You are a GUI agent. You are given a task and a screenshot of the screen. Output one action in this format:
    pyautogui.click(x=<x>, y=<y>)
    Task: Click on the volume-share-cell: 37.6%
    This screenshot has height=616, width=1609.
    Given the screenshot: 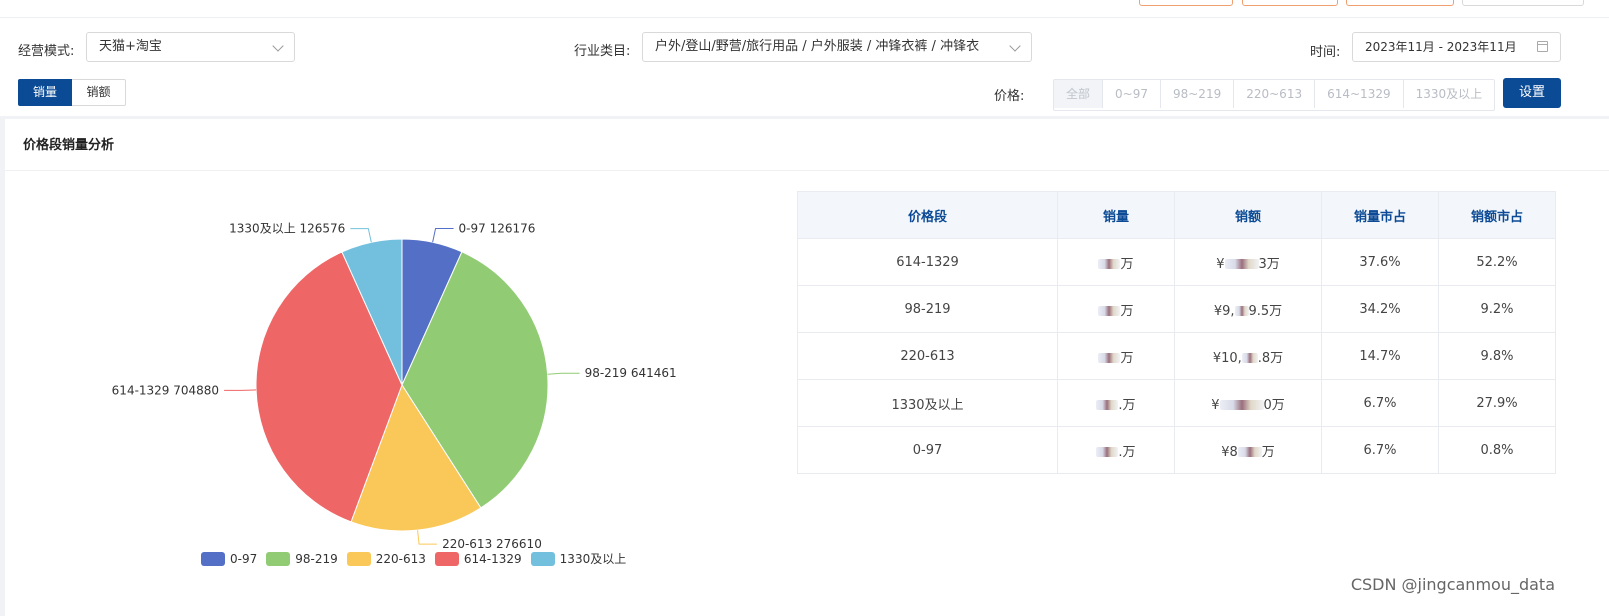 What is the action you would take?
    pyautogui.click(x=1380, y=262)
    